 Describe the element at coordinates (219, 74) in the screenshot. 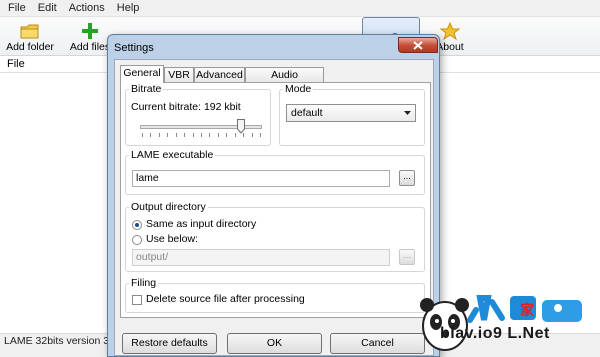

I see `tab-advanced: Advanced` at that location.